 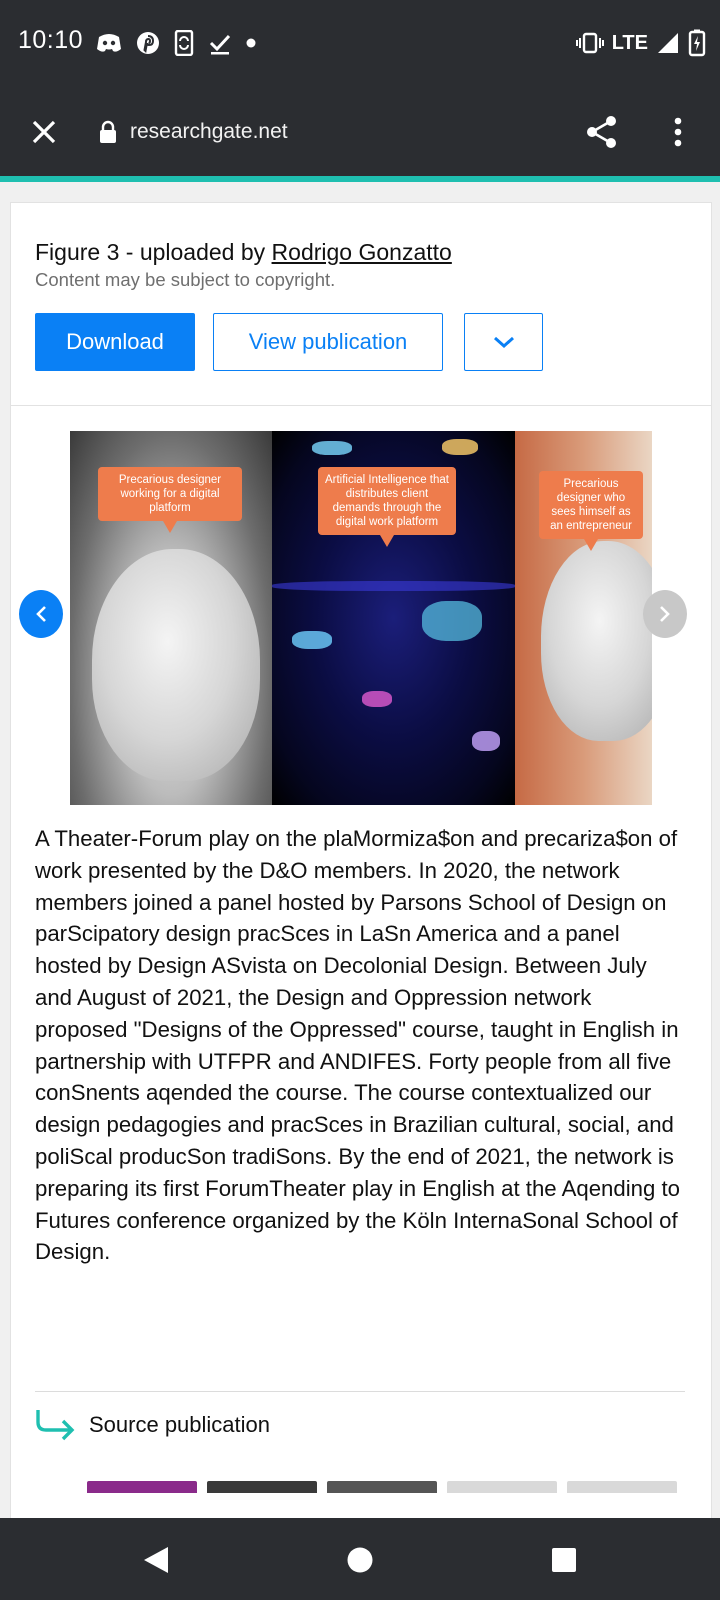 I want to click on discord-icon, so click(x=109, y=43).